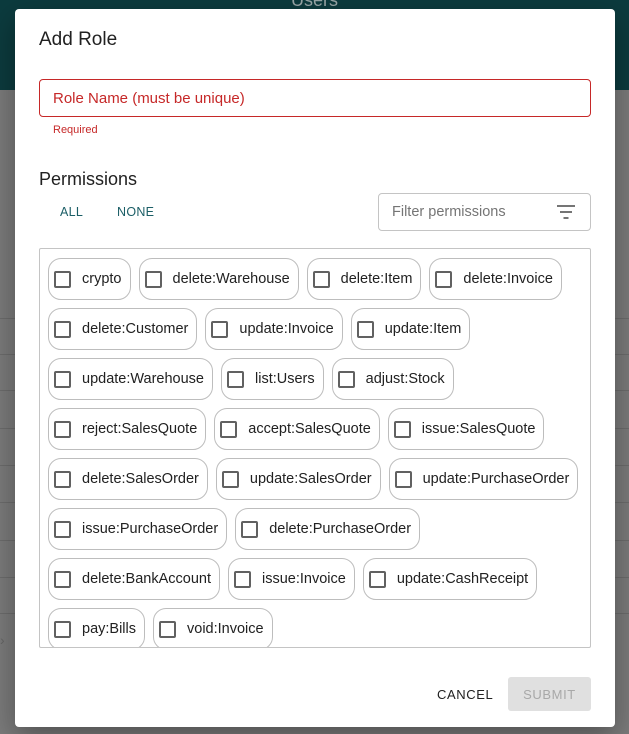  I want to click on role-name-input, so click(315, 98).